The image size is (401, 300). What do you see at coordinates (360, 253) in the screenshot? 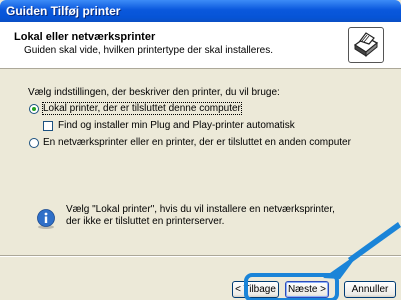
I see `pointer-arrow-icon` at bounding box center [360, 253].